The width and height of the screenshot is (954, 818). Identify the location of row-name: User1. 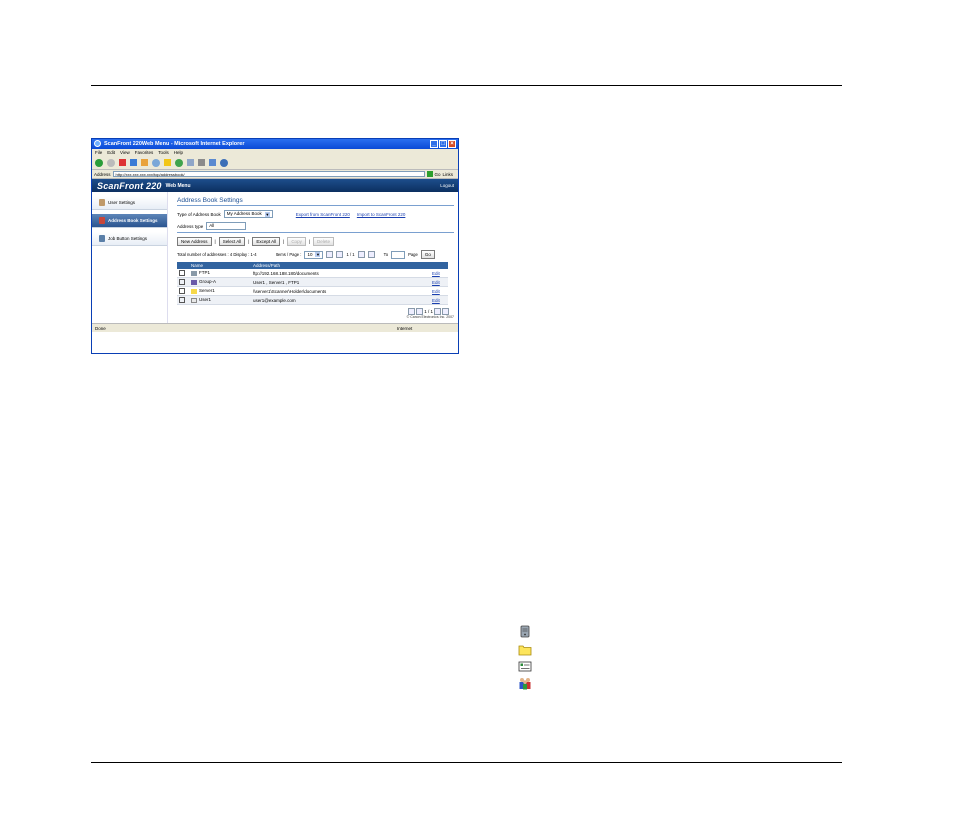
(205, 300).